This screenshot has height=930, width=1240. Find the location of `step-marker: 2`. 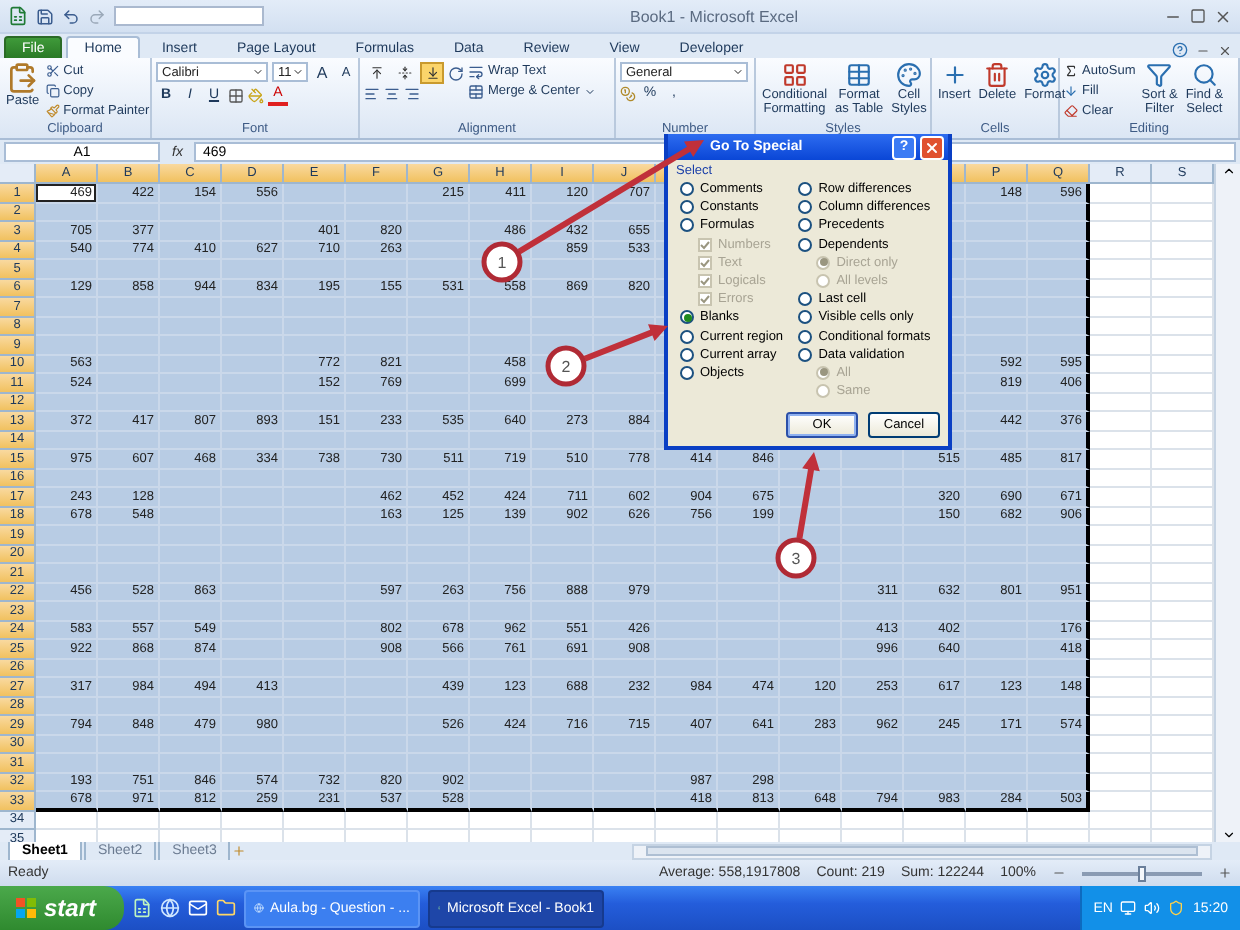

step-marker: 2 is located at coordinates (566, 366).